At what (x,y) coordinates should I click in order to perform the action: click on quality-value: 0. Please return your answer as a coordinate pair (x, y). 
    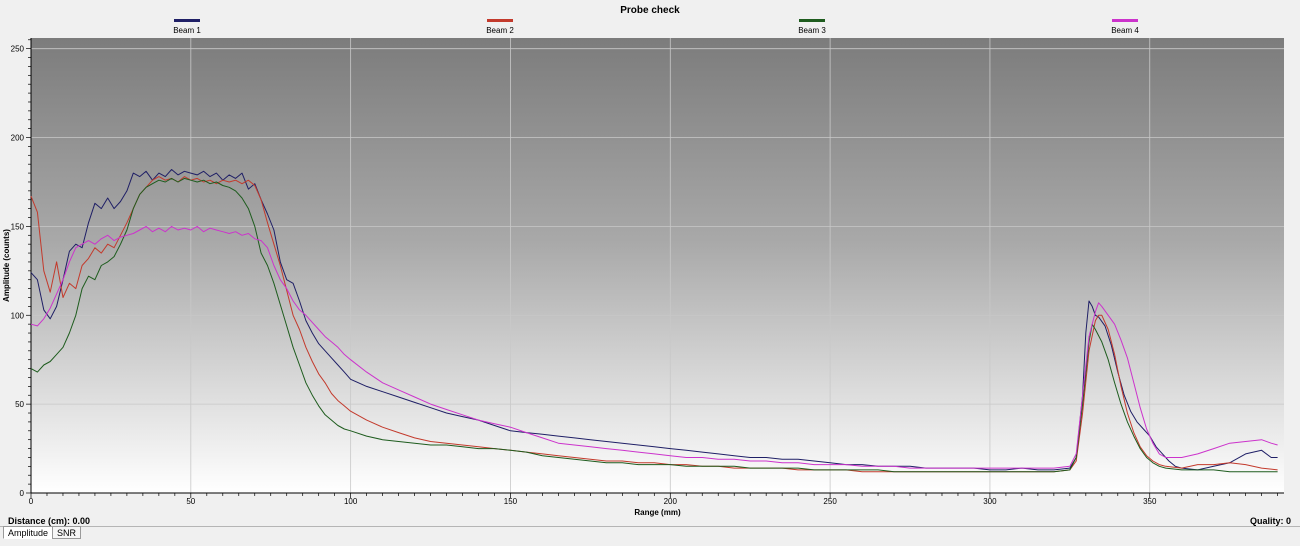
    Looking at the image, I should click on (1288, 521).